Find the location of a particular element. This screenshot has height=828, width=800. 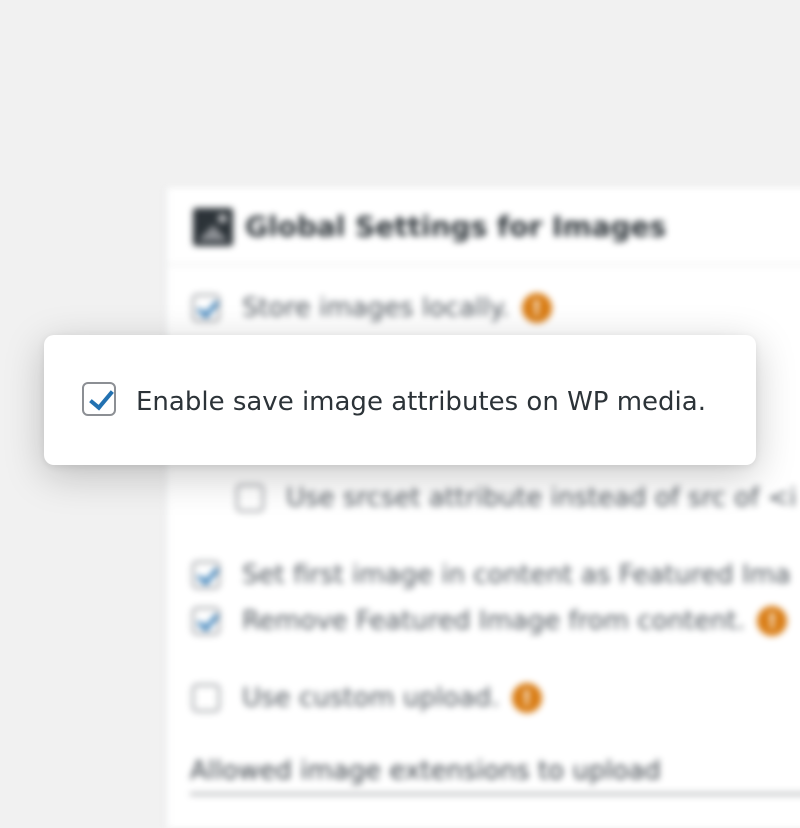

allowed-extensions-label: Allowed image extensions to upload is located at coordinates (425, 771).